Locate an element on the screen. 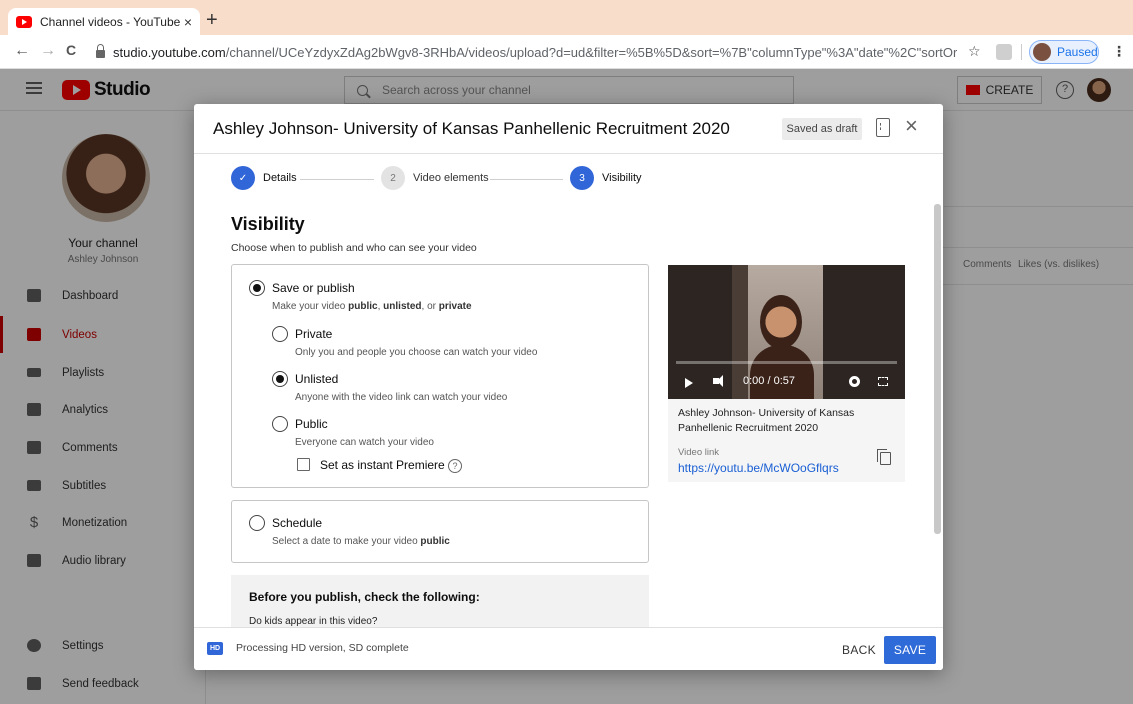 Image resolution: width=1133 pixels, height=704 pixels. section-title: Visibility is located at coordinates (268, 224).